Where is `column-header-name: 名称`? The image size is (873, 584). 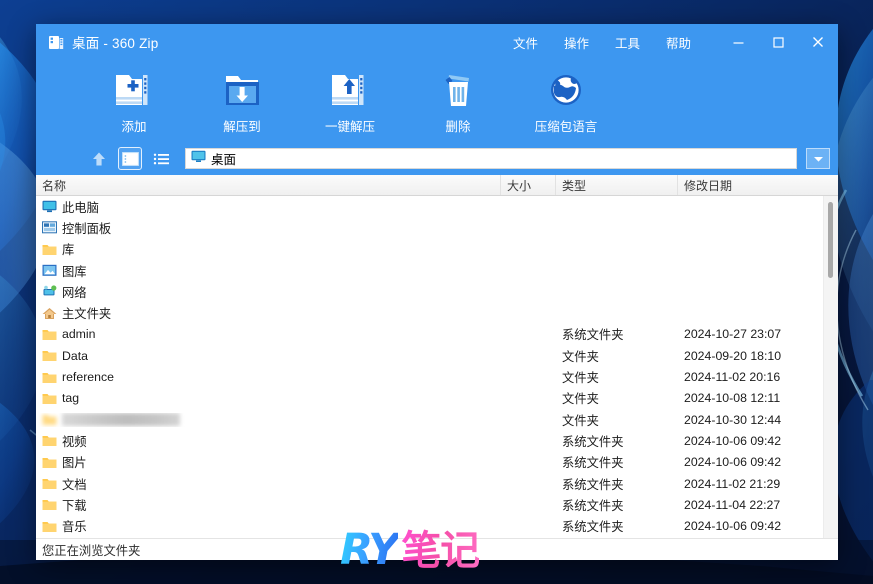
column-header-name: 名称 is located at coordinates (268, 185).